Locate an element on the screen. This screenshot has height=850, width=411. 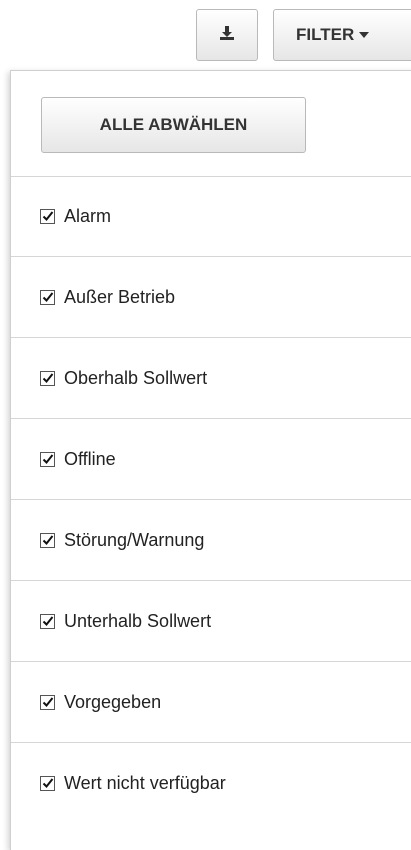
filter-option-vorgegeben: Vorgegeben is located at coordinates (211, 702).